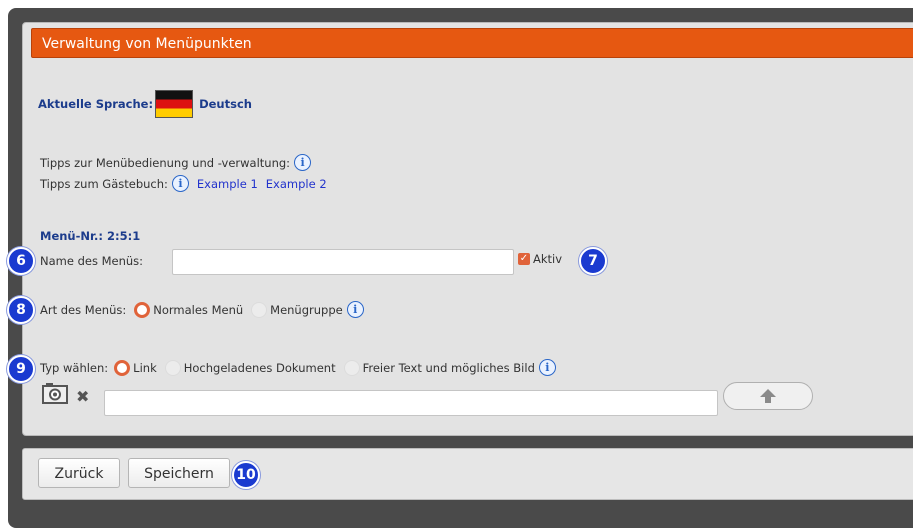 The image size is (913, 528). What do you see at coordinates (296, 184) in the screenshot?
I see `example-2-link: Example 2` at bounding box center [296, 184].